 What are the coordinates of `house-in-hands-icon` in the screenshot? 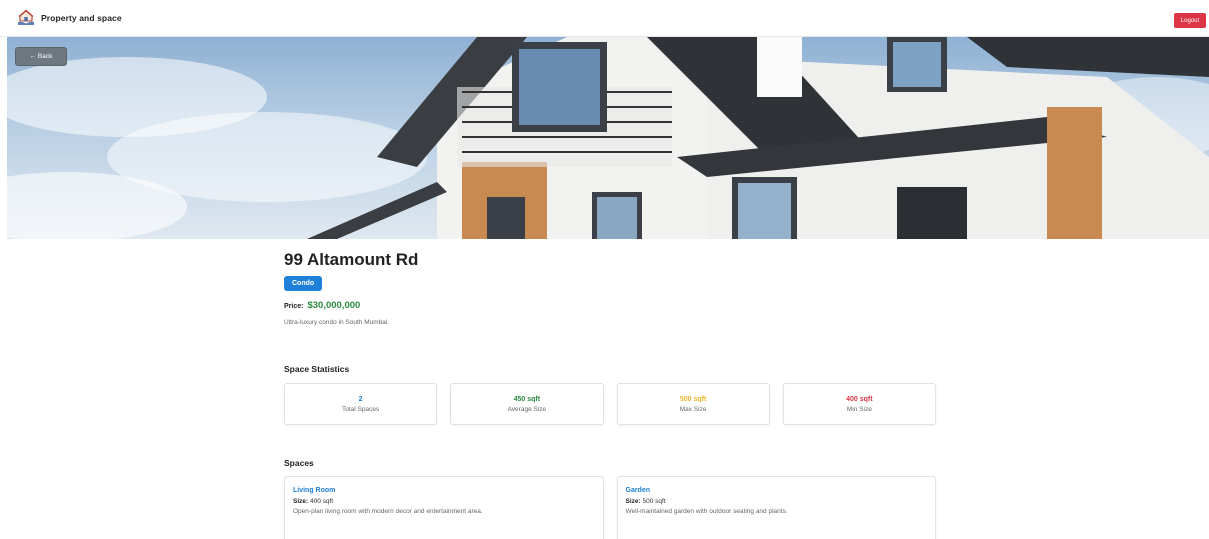 It's located at (26, 18).